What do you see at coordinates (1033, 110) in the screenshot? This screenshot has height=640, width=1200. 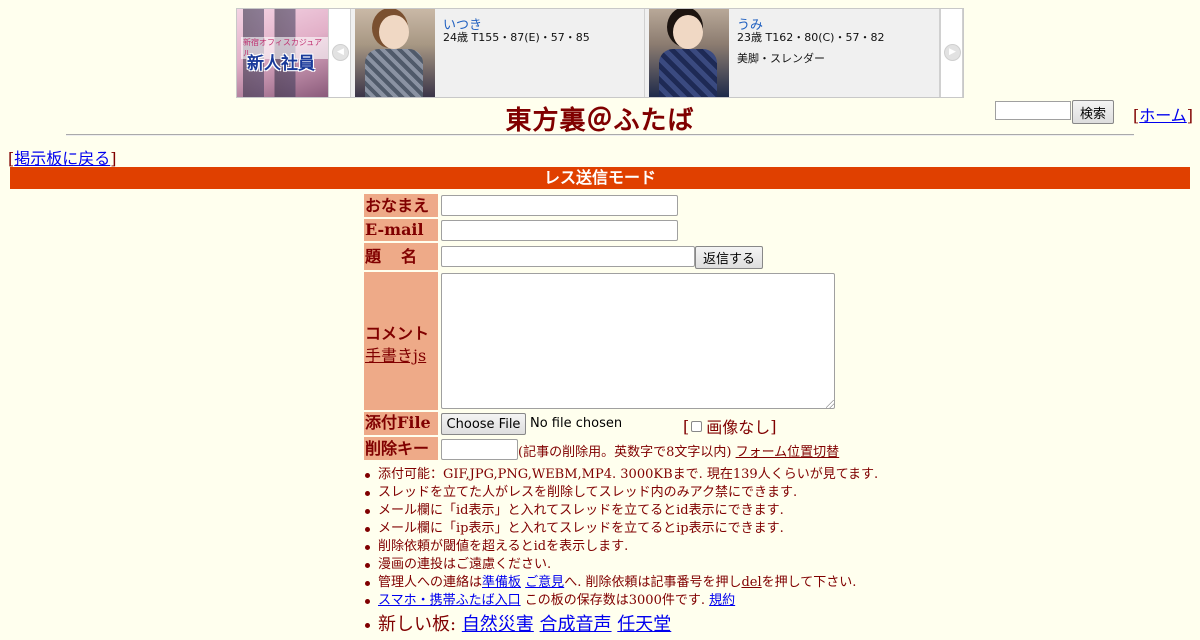 I see `search-input` at bounding box center [1033, 110].